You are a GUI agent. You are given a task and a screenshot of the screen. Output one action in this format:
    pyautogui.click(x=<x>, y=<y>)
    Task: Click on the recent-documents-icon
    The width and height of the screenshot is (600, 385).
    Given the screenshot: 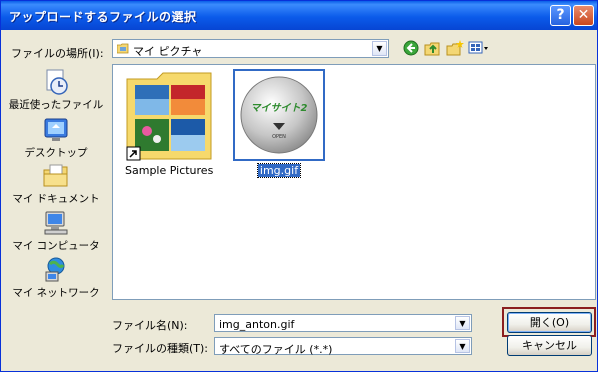 What is the action you would take?
    pyautogui.click(x=57, y=82)
    